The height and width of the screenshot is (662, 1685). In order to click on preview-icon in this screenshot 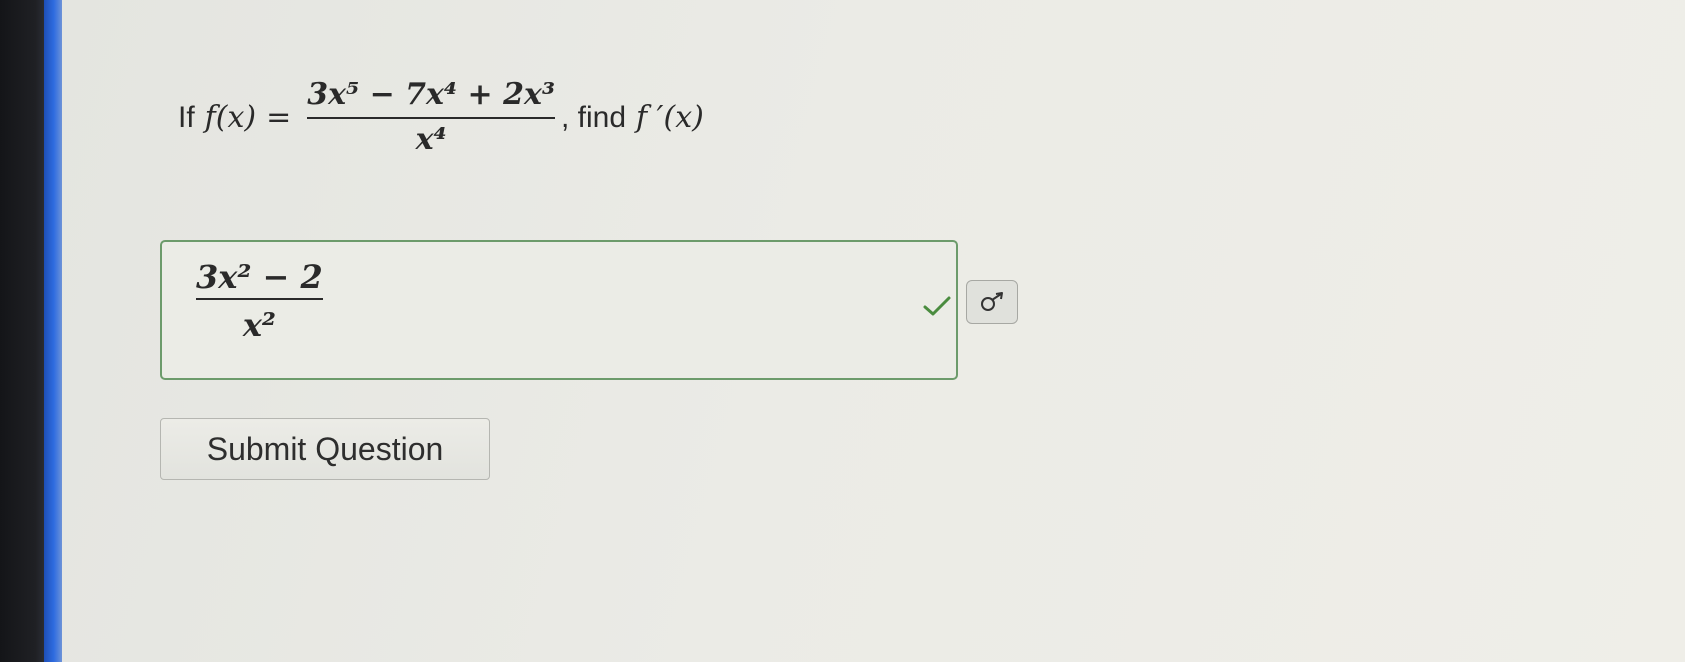, I will do `click(992, 301)`.